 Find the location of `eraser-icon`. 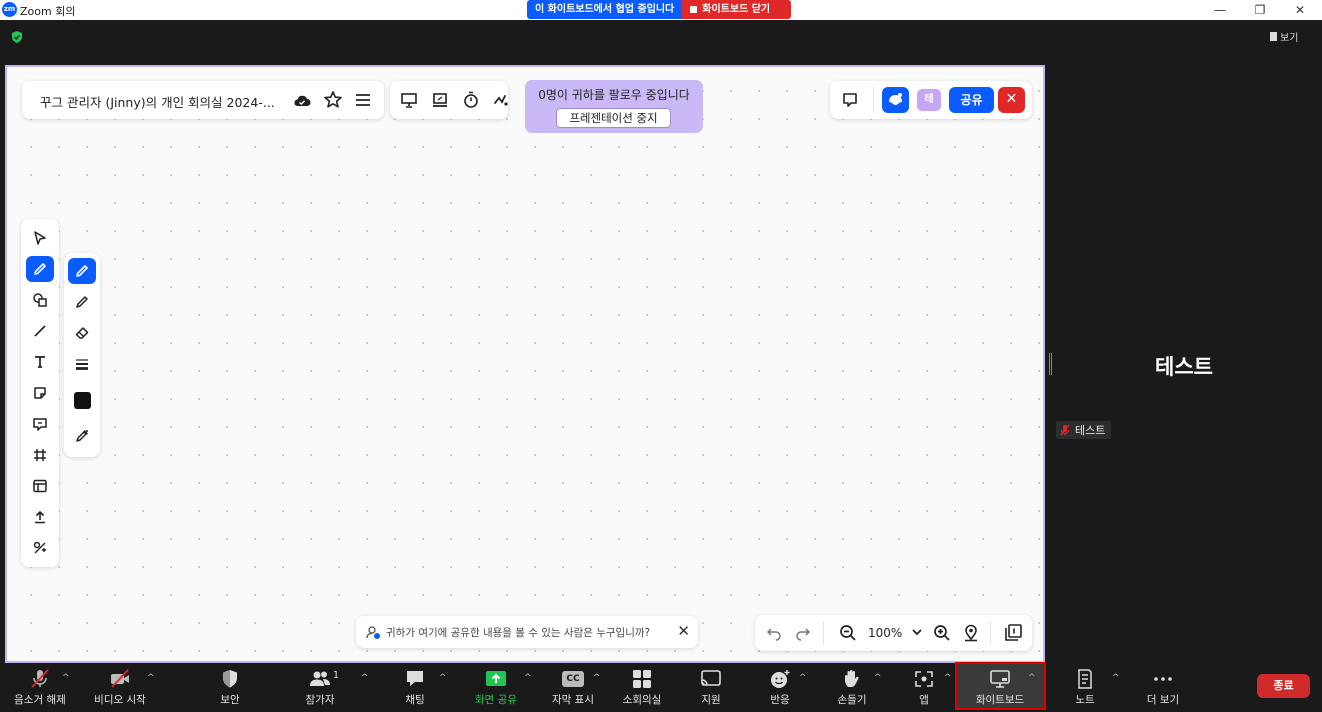

eraser-icon is located at coordinates (82, 333).